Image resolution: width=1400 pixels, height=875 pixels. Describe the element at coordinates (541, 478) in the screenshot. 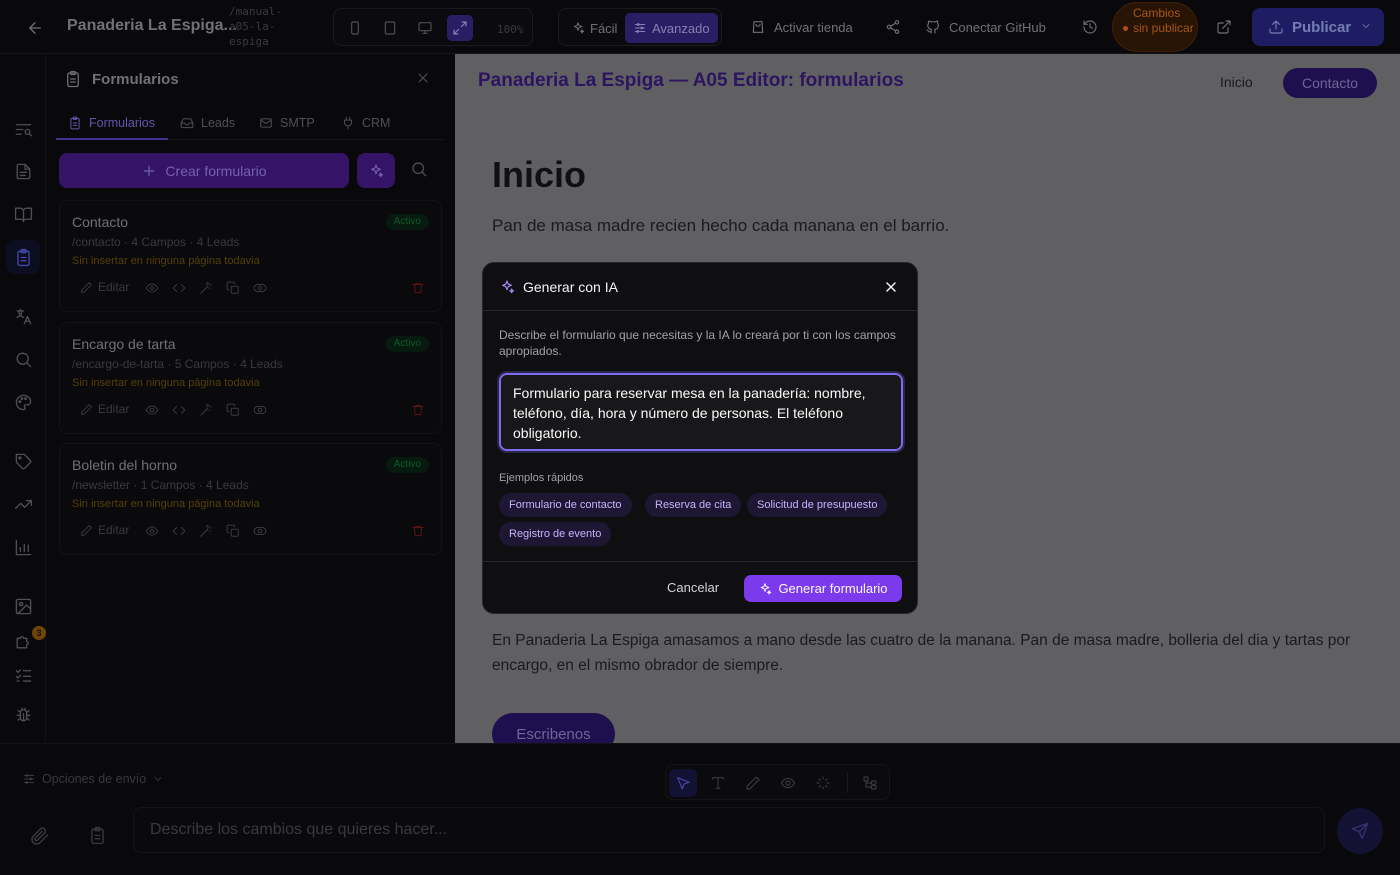

I see `examples-label: Ejemplos rápidos` at that location.